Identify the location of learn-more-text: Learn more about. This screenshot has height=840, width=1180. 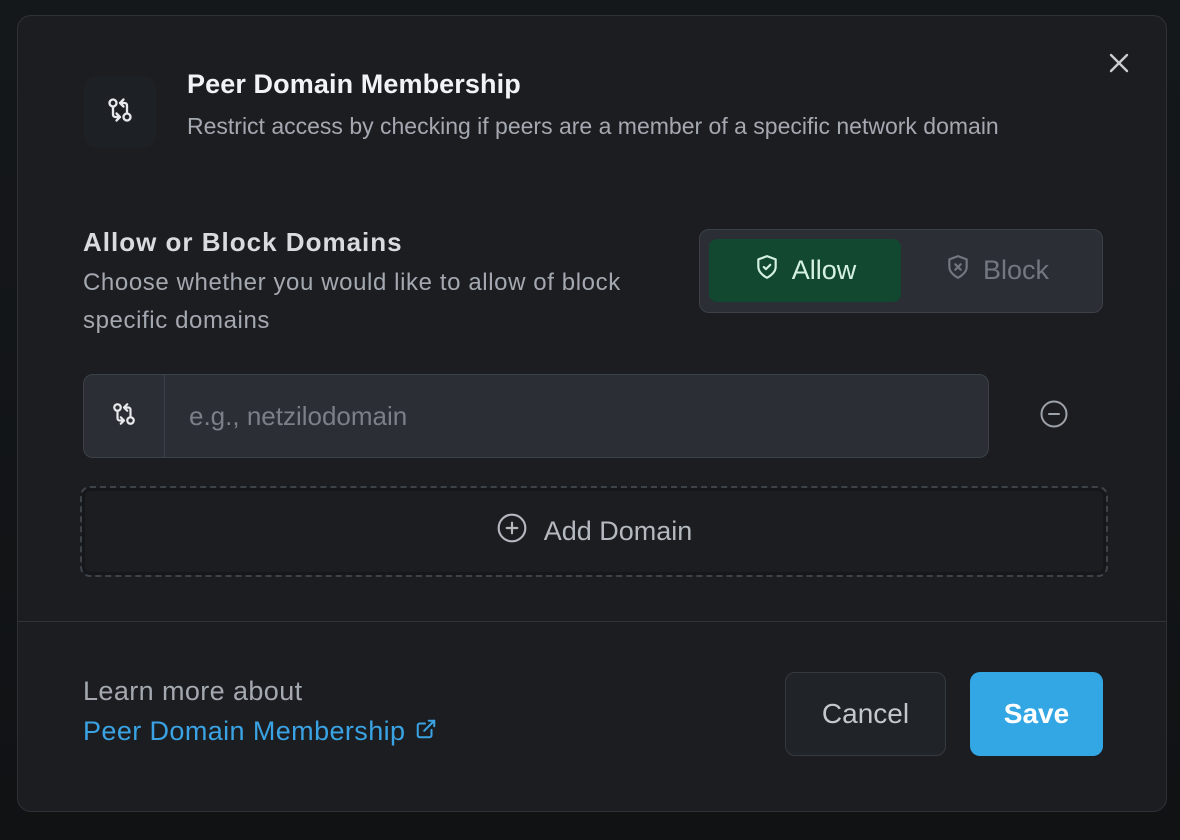
(193, 691).